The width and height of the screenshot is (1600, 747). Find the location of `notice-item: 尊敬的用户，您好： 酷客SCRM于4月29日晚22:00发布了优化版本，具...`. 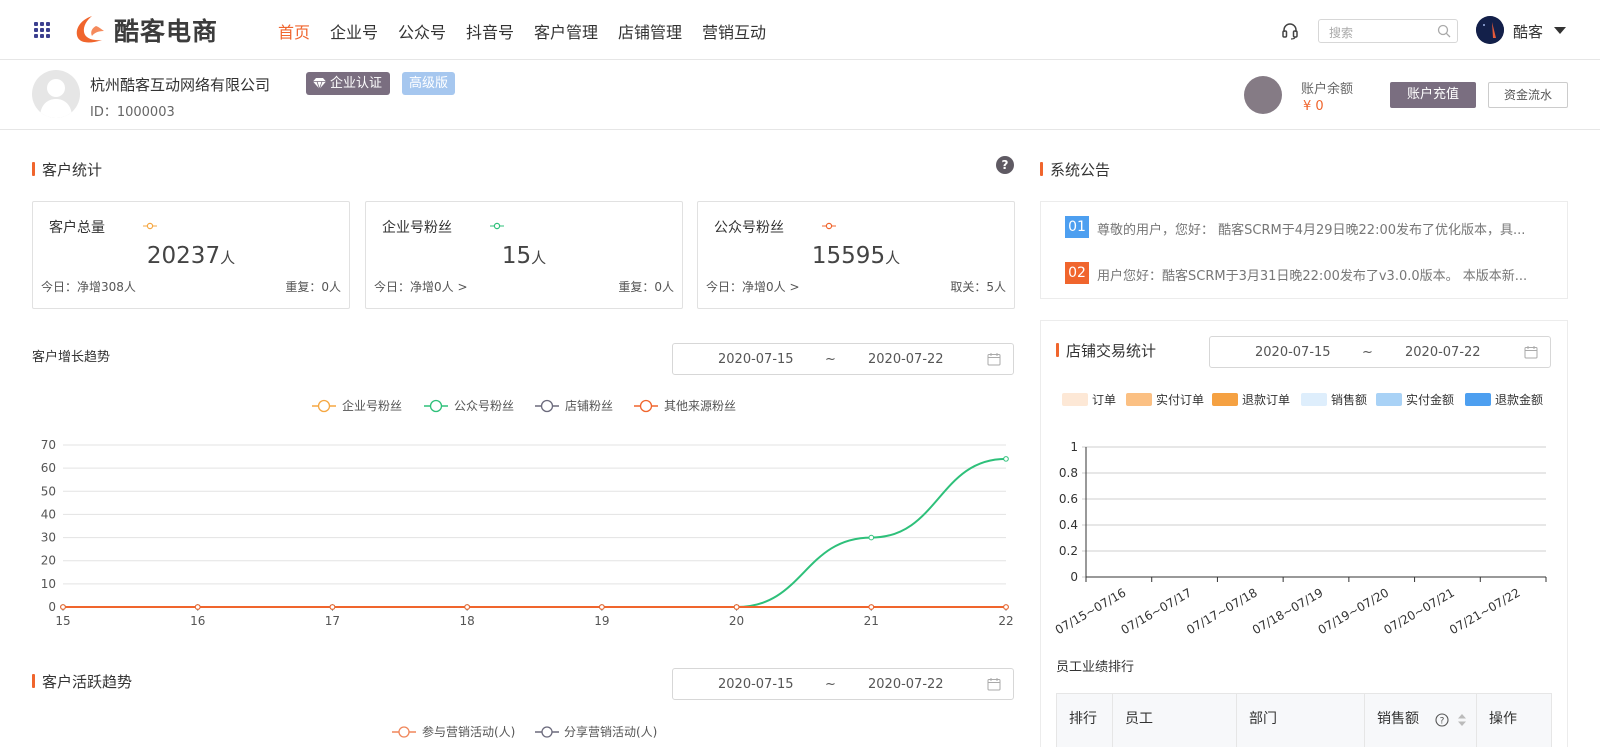

notice-item: 尊敬的用户，您好： 酷客SCRM于4月29日晚22:00发布了优化版本，具... is located at coordinates (1311, 228).